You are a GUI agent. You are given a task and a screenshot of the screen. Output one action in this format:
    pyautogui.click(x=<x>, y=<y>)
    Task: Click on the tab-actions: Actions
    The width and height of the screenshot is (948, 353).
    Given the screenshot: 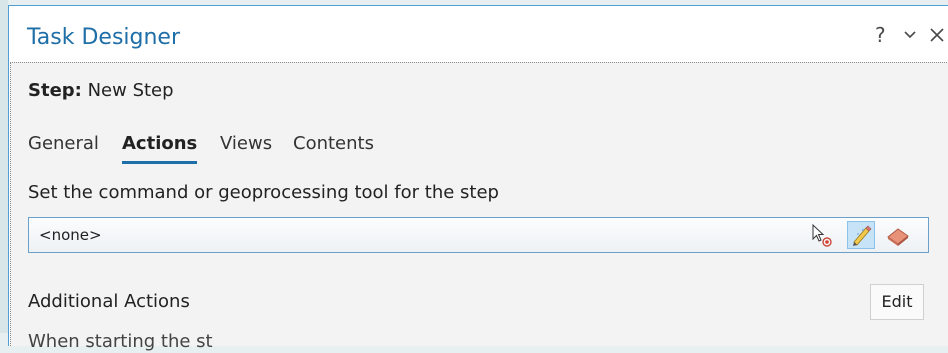 What is the action you would take?
    pyautogui.click(x=160, y=148)
    